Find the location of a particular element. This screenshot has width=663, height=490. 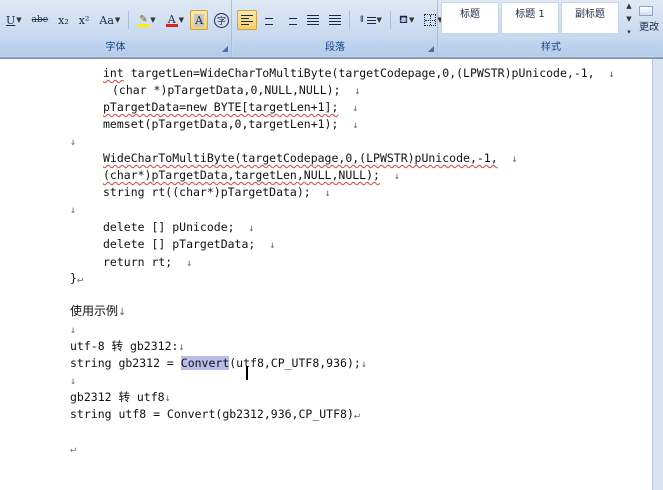

subscript-button: x₂ is located at coordinates (63, 20).